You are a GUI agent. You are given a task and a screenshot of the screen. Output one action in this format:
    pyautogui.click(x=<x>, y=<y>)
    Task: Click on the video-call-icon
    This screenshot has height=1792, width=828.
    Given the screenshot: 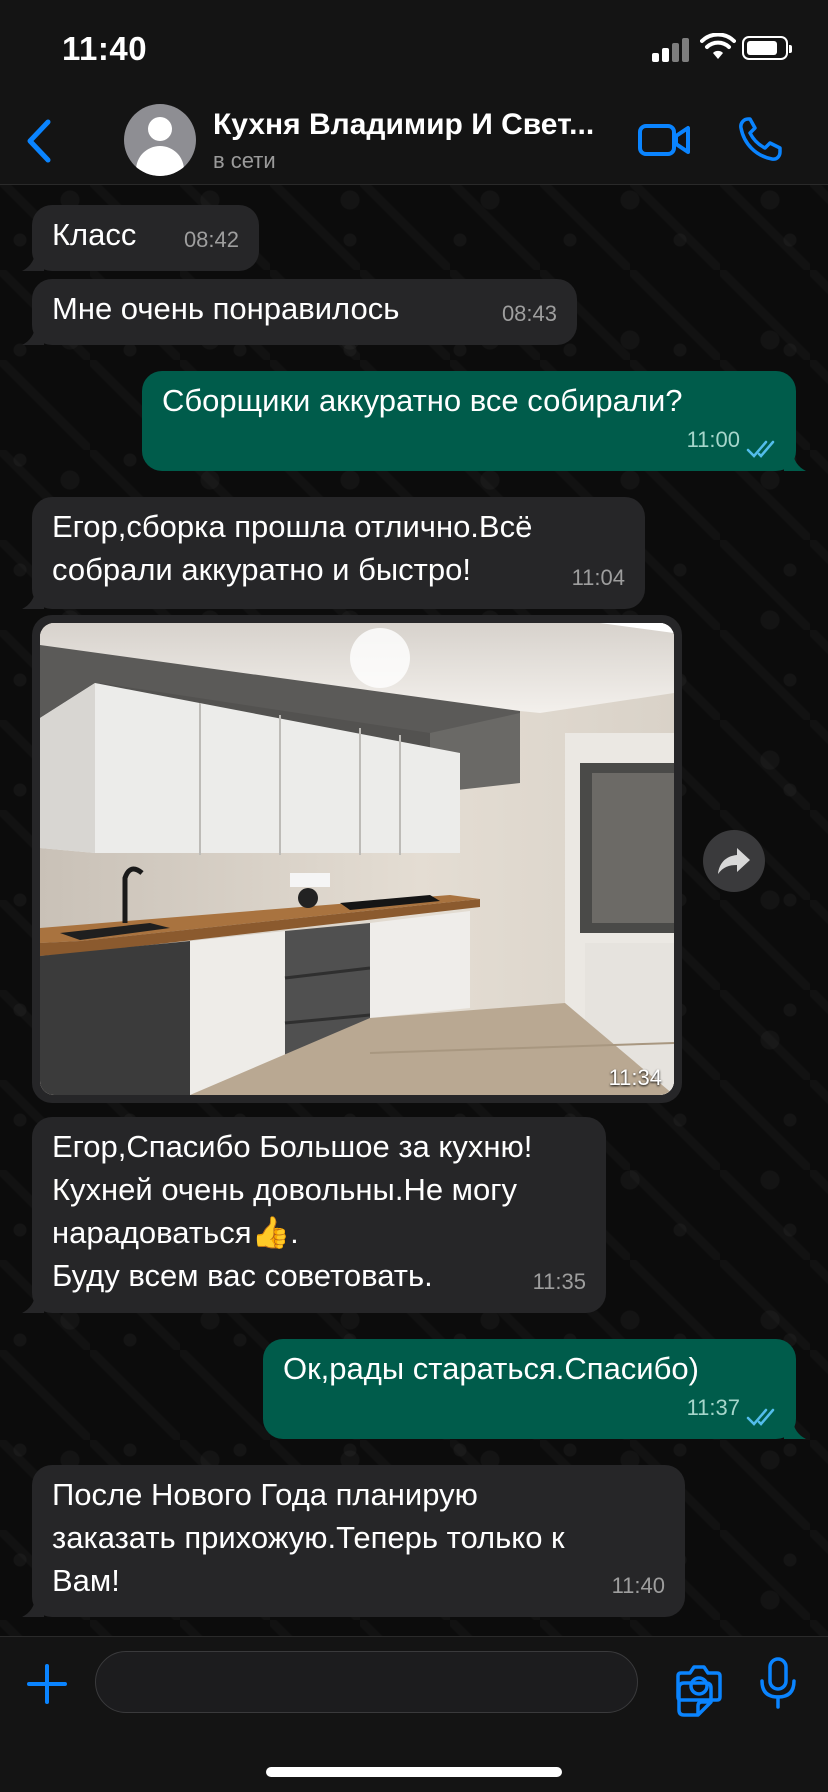 What is the action you would take?
    pyautogui.click(x=664, y=140)
    